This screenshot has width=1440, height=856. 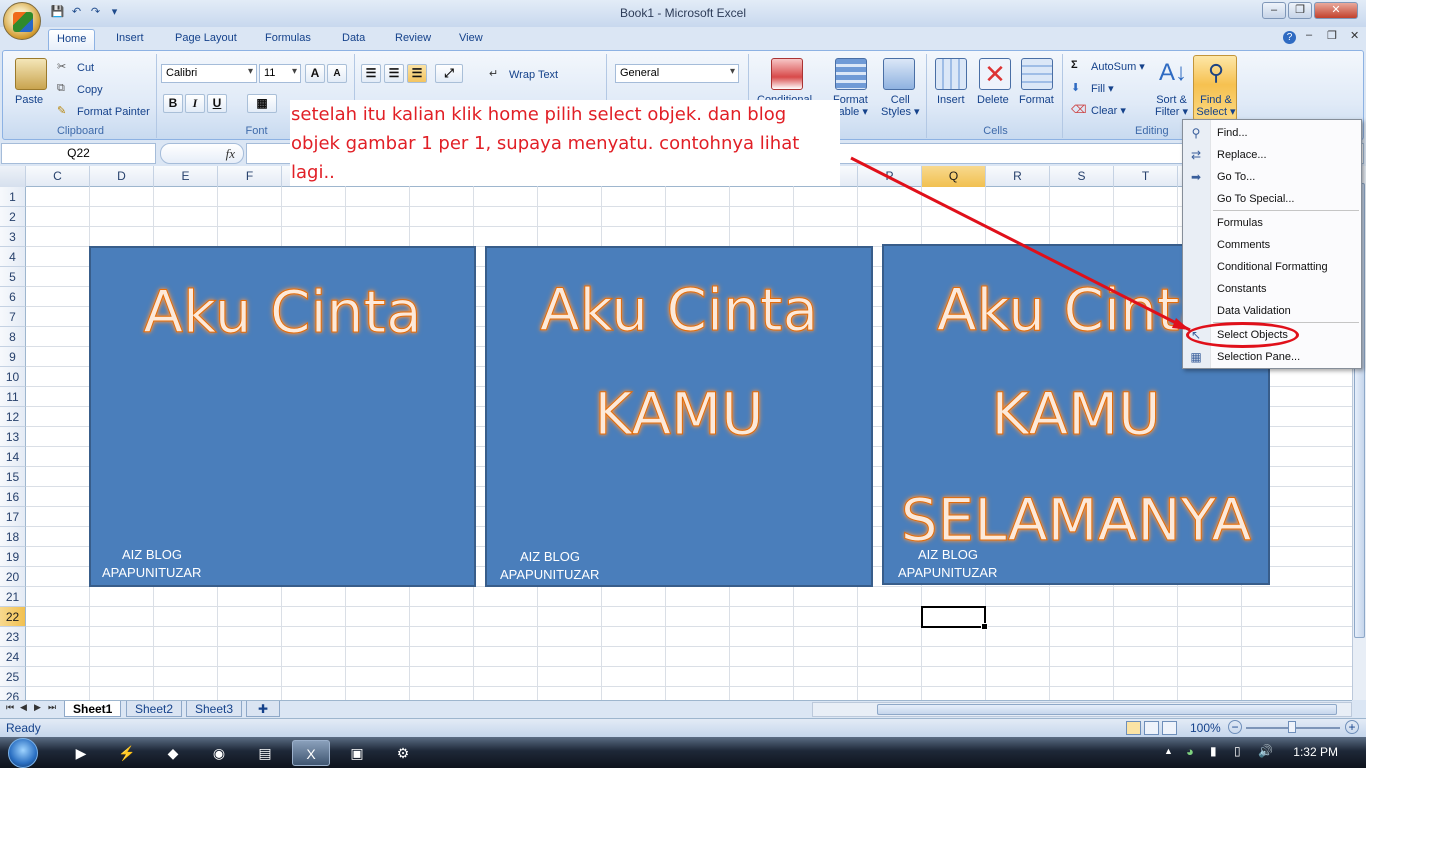 I want to click on column-header-c: C, so click(x=58, y=176).